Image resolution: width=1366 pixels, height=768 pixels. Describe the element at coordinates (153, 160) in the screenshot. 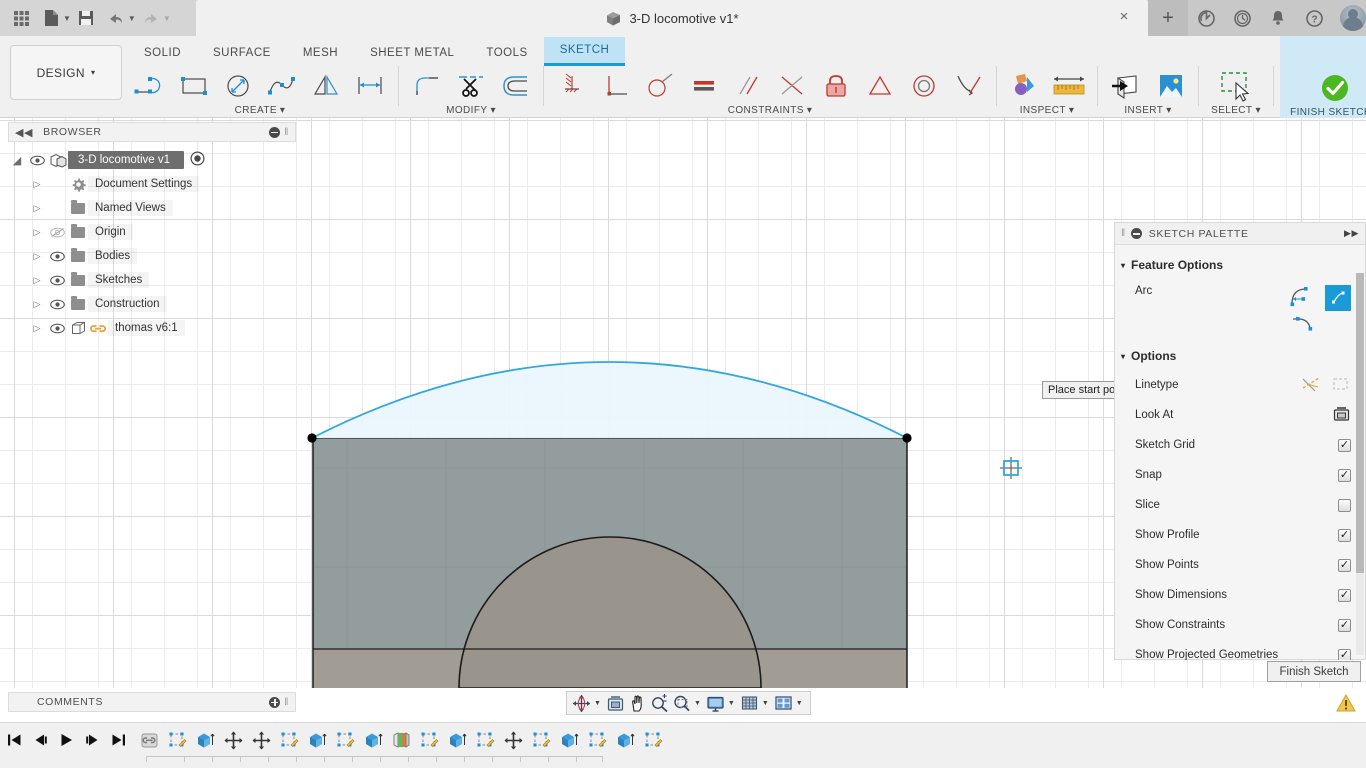

I see `tree-item-root: ◢ 3-D locomotive v1` at that location.